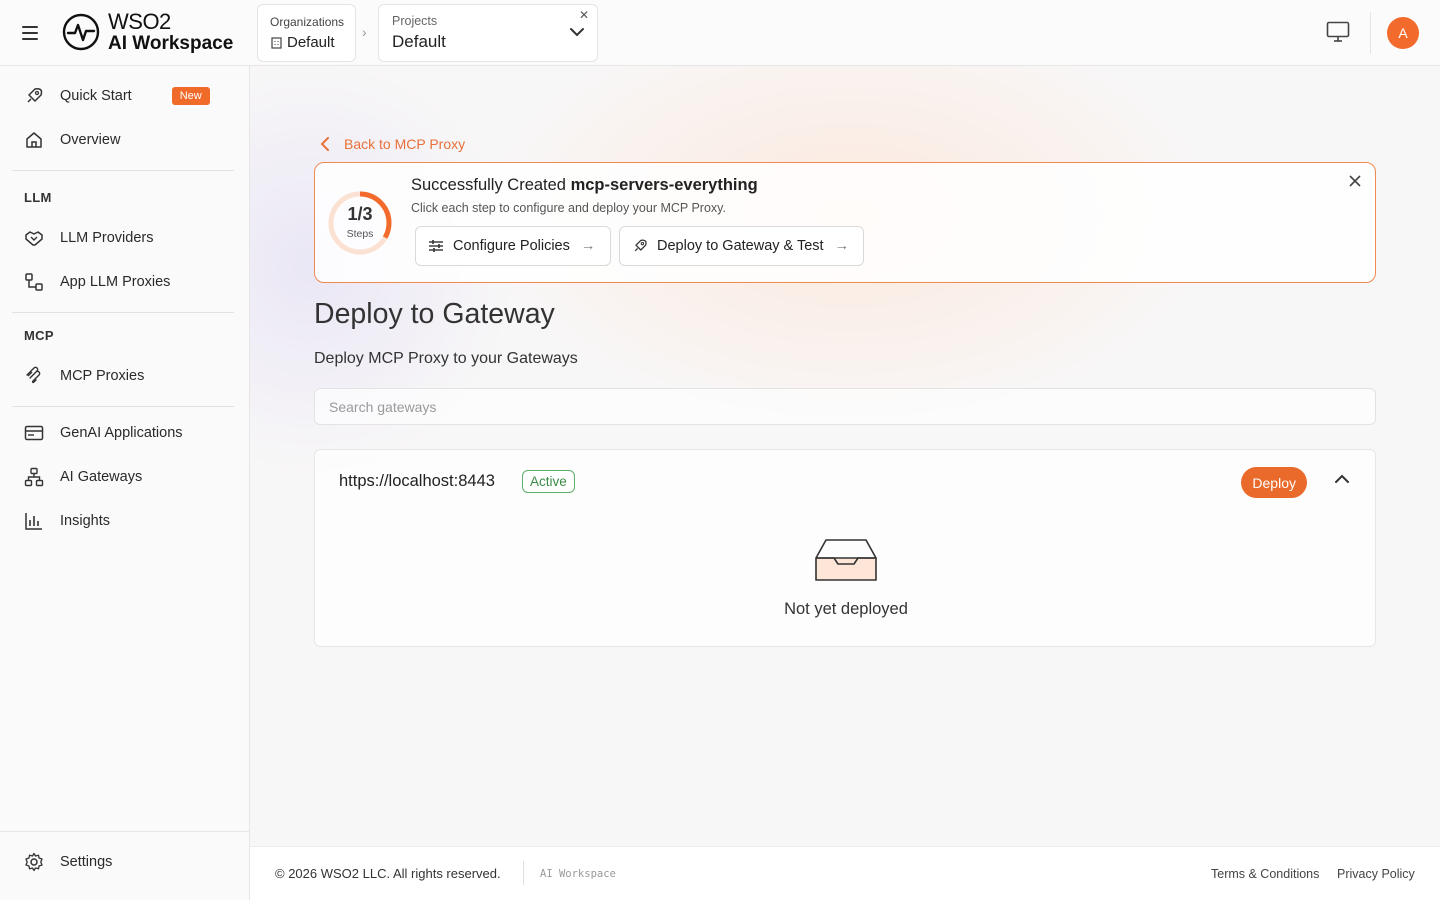 Image resolution: width=1440 pixels, height=900 pixels. I want to click on footer-divider, so click(523, 873).